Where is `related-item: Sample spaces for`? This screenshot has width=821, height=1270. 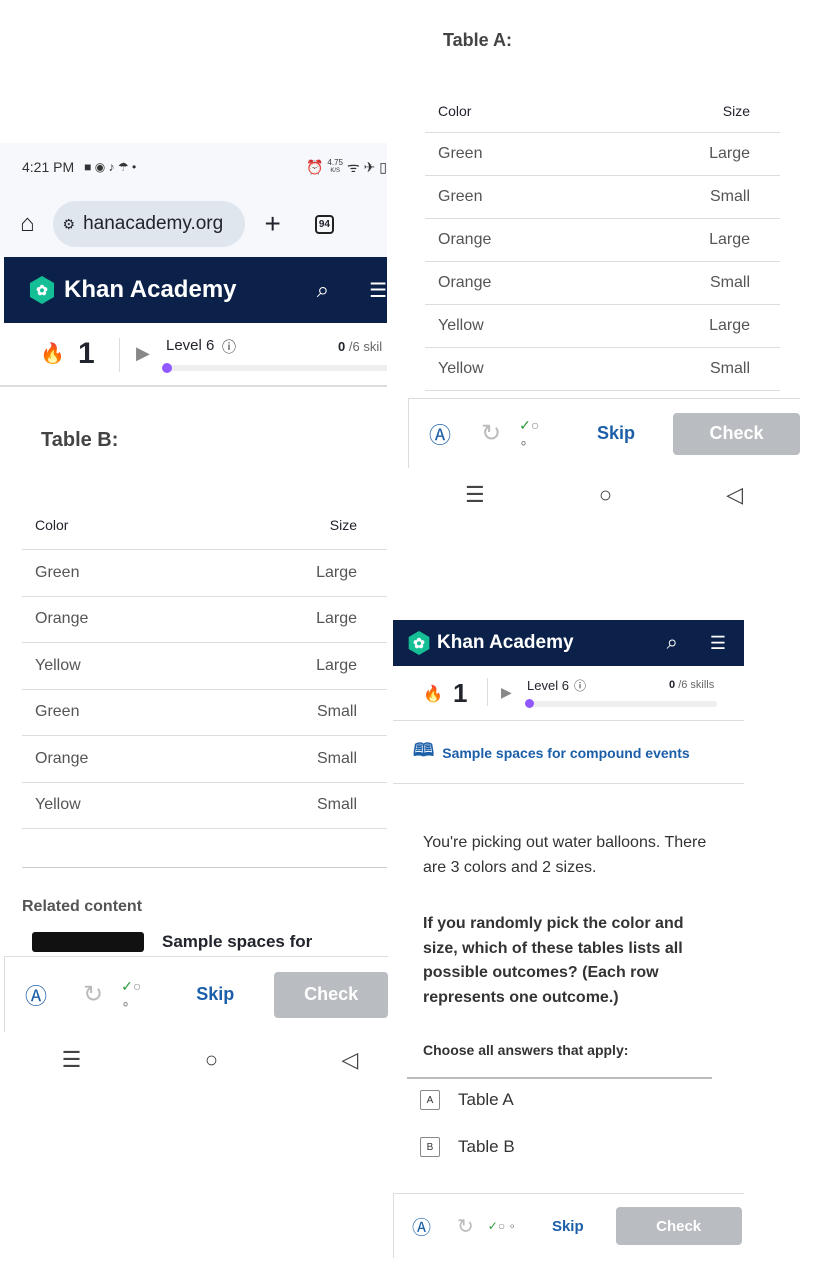 related-item: Sample spaces for is located at coordinates (209, 942).